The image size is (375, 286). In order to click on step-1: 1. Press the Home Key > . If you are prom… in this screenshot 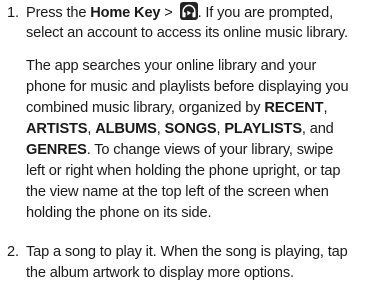, I will do `click(191, 23)`.